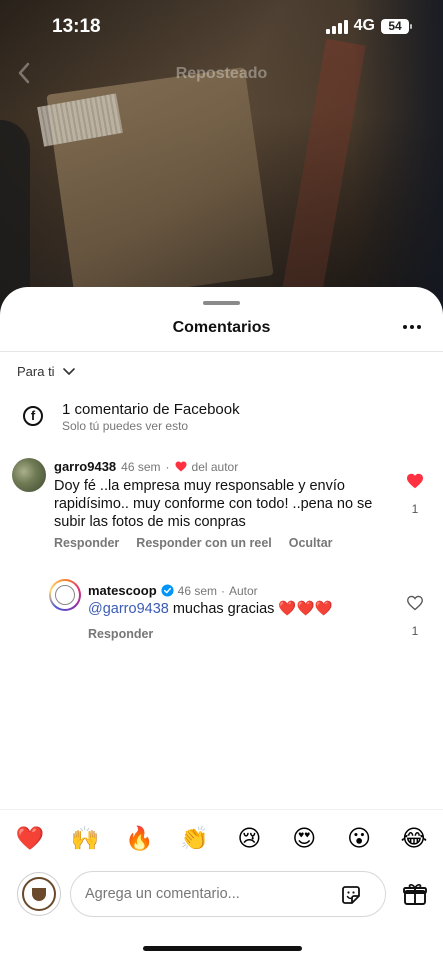  I want to click on reply-username: matescoop, so click(122, 590).